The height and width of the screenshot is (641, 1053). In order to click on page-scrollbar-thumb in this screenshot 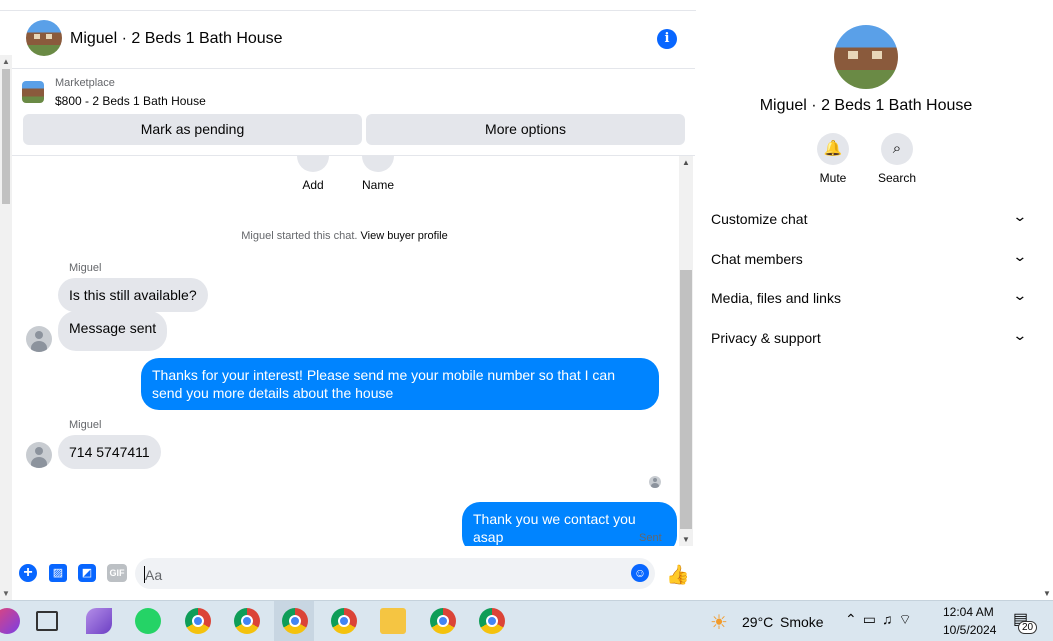, I will do `click(6, 136)`.